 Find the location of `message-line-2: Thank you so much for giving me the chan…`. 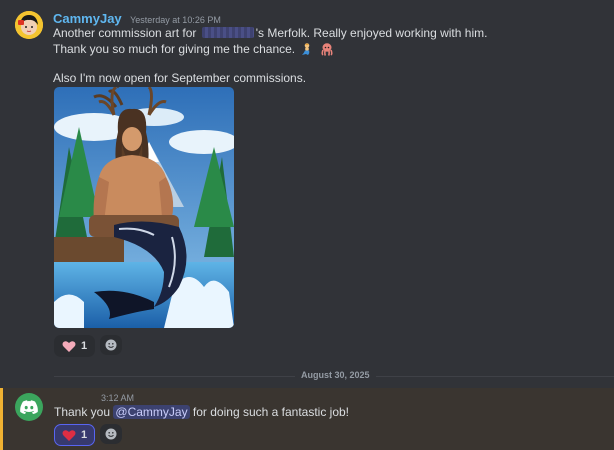

message-line-2: Thank you so much for giving me the chan… is located at coordinates (193, 49).